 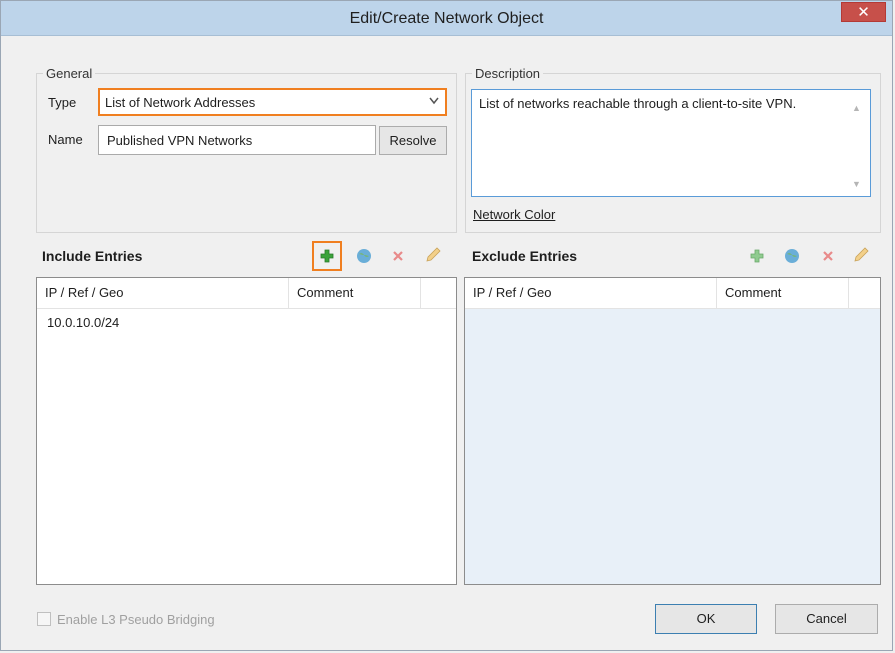 What do you see at coordinates (508, 73) in the screenshot?
I see `description-group-label: Description` at bounding box center [508, 73].